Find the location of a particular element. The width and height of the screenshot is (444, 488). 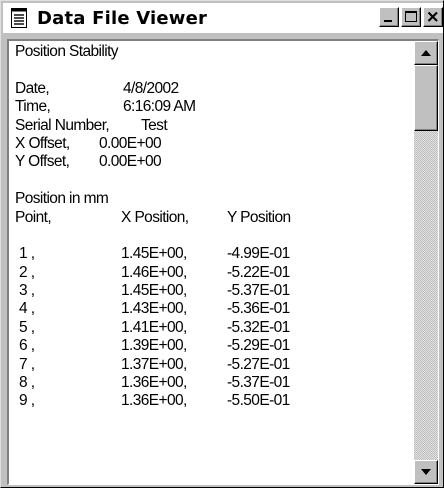

x-offset-line: X Offset, 0.00E+00 is located at coordinates (211, 144).